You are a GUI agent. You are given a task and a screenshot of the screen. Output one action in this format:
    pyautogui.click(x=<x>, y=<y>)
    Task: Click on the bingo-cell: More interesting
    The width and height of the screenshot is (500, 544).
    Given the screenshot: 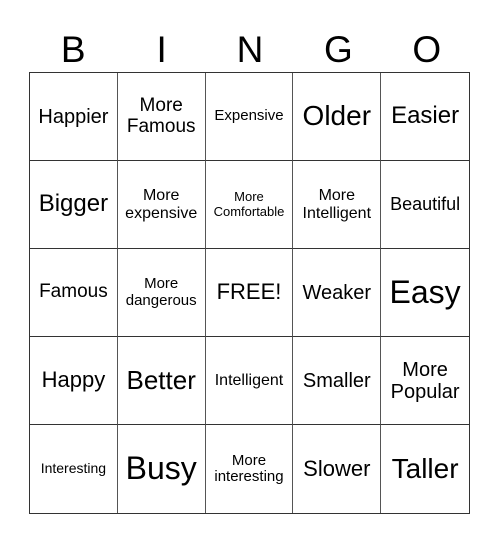 What is the action you would take?
    pyautogui.click(x=250, y=469)
    